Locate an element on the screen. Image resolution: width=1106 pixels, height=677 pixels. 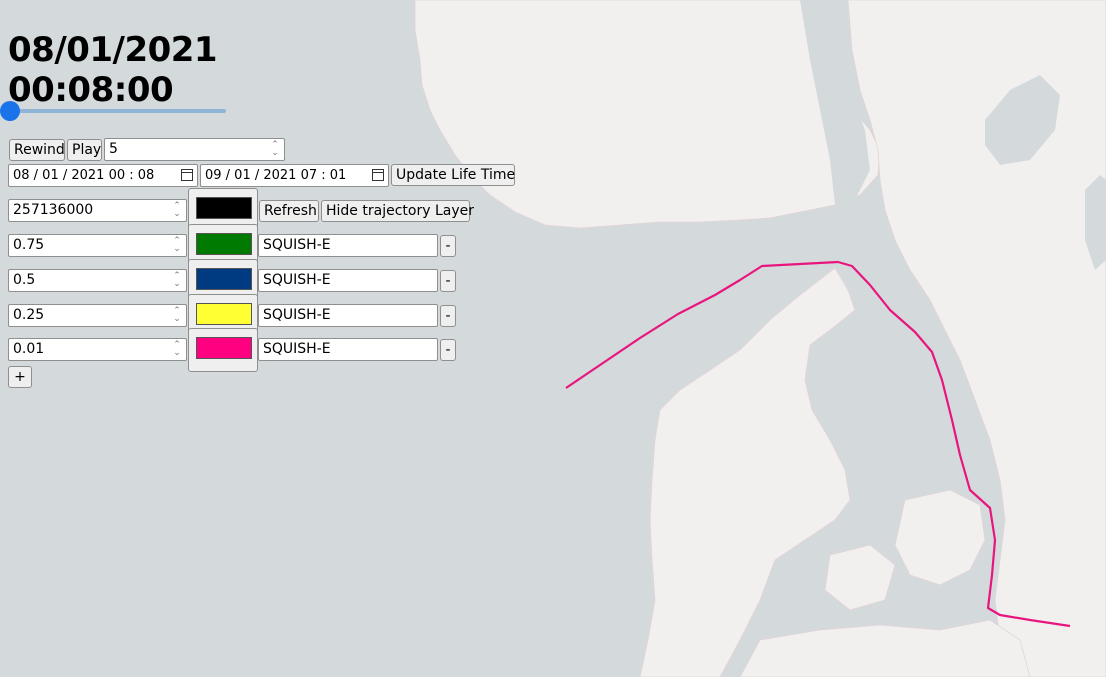
refresh-button: Refresh is located at coordinates (289, 211).